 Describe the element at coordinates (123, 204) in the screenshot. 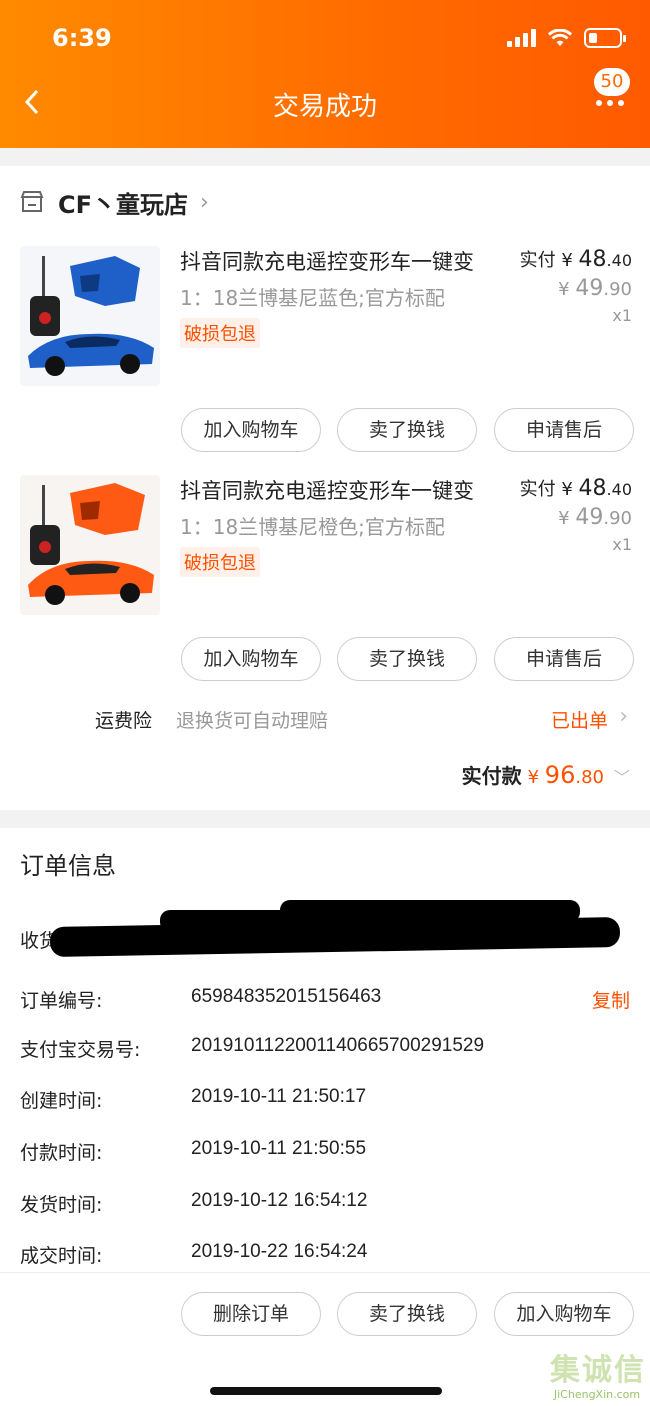

I see `shop-name: CF丶童玩店` at that location.